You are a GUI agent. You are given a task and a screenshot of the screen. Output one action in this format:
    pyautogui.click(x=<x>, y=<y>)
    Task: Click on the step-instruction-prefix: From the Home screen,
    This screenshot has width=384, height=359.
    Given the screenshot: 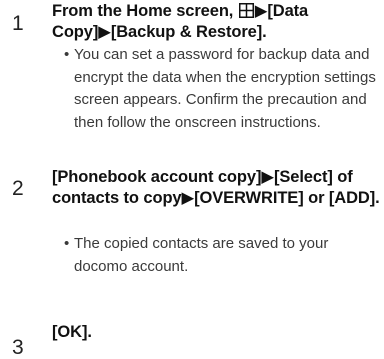 What is the action you would take?
    pyautogui.click(x=143, y=11)
    